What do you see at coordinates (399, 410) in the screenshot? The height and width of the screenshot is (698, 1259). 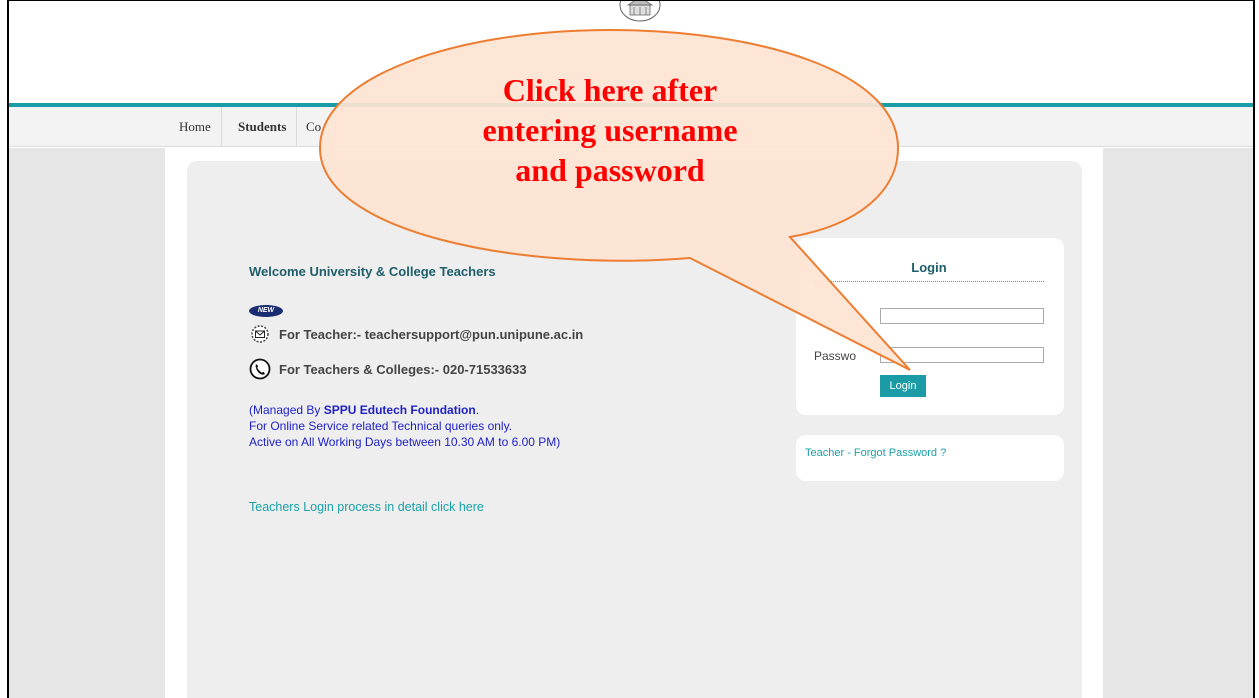 I see `managed-org: SPPU Edutech Foundation` at bounding box center [399, 410].